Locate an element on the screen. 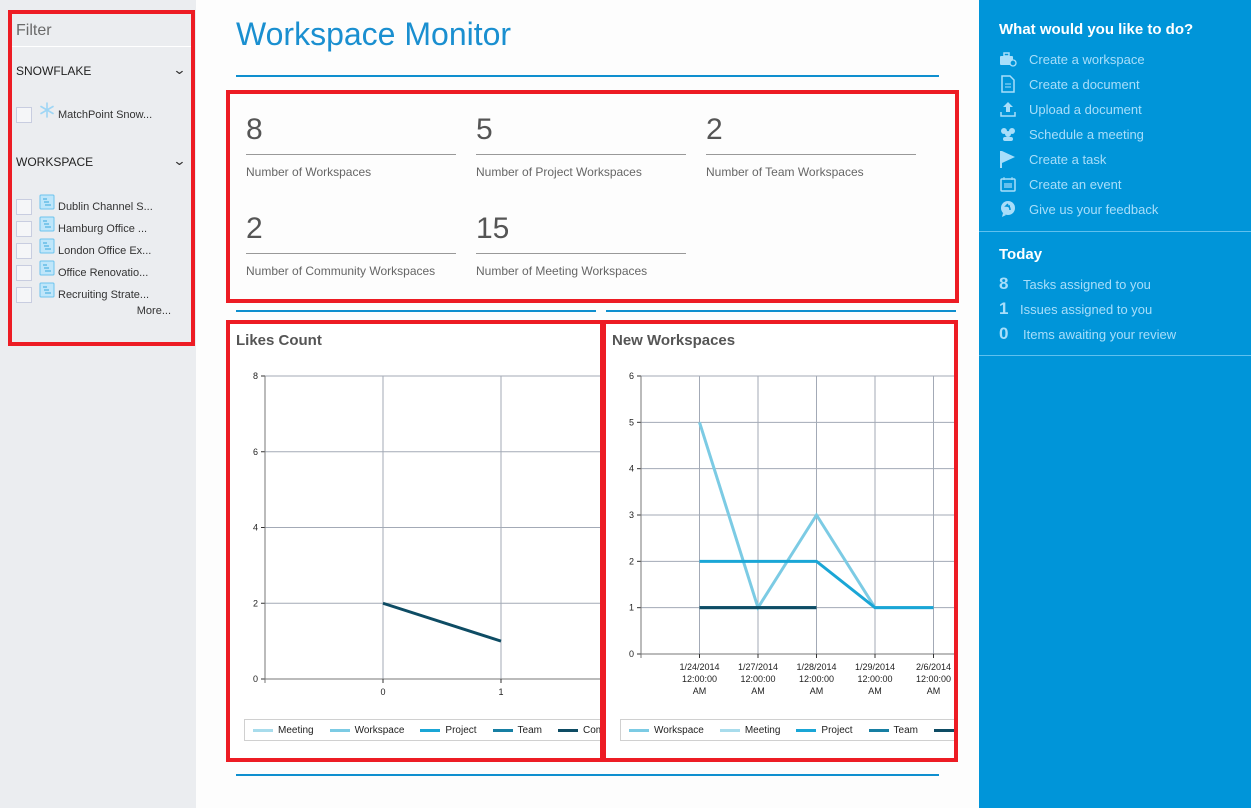 The height and width of the screenshot is (808, 1251). action-create-document: Create a document is located at coordinates (1069, 84).